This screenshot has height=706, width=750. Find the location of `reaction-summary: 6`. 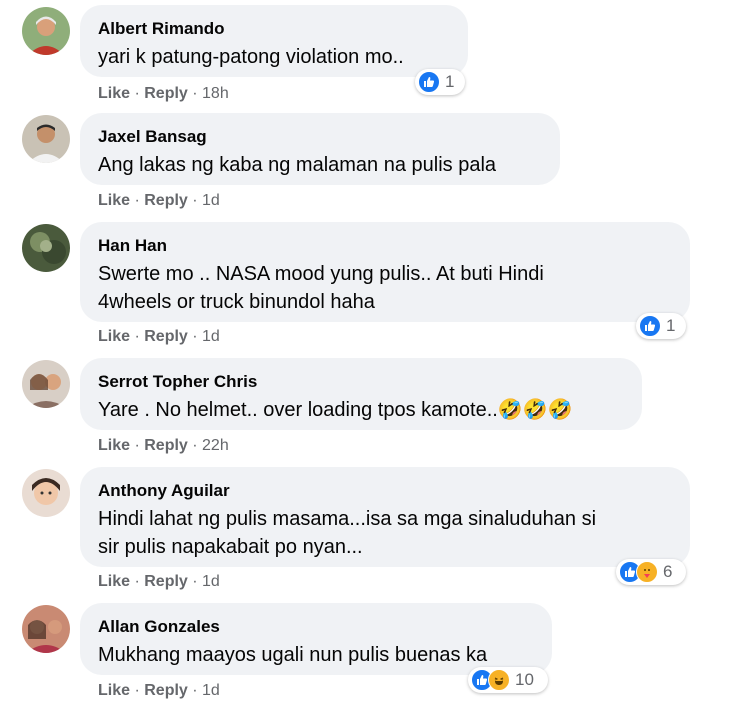

reaction-summary: 6 is located at coordinates (651, 572).